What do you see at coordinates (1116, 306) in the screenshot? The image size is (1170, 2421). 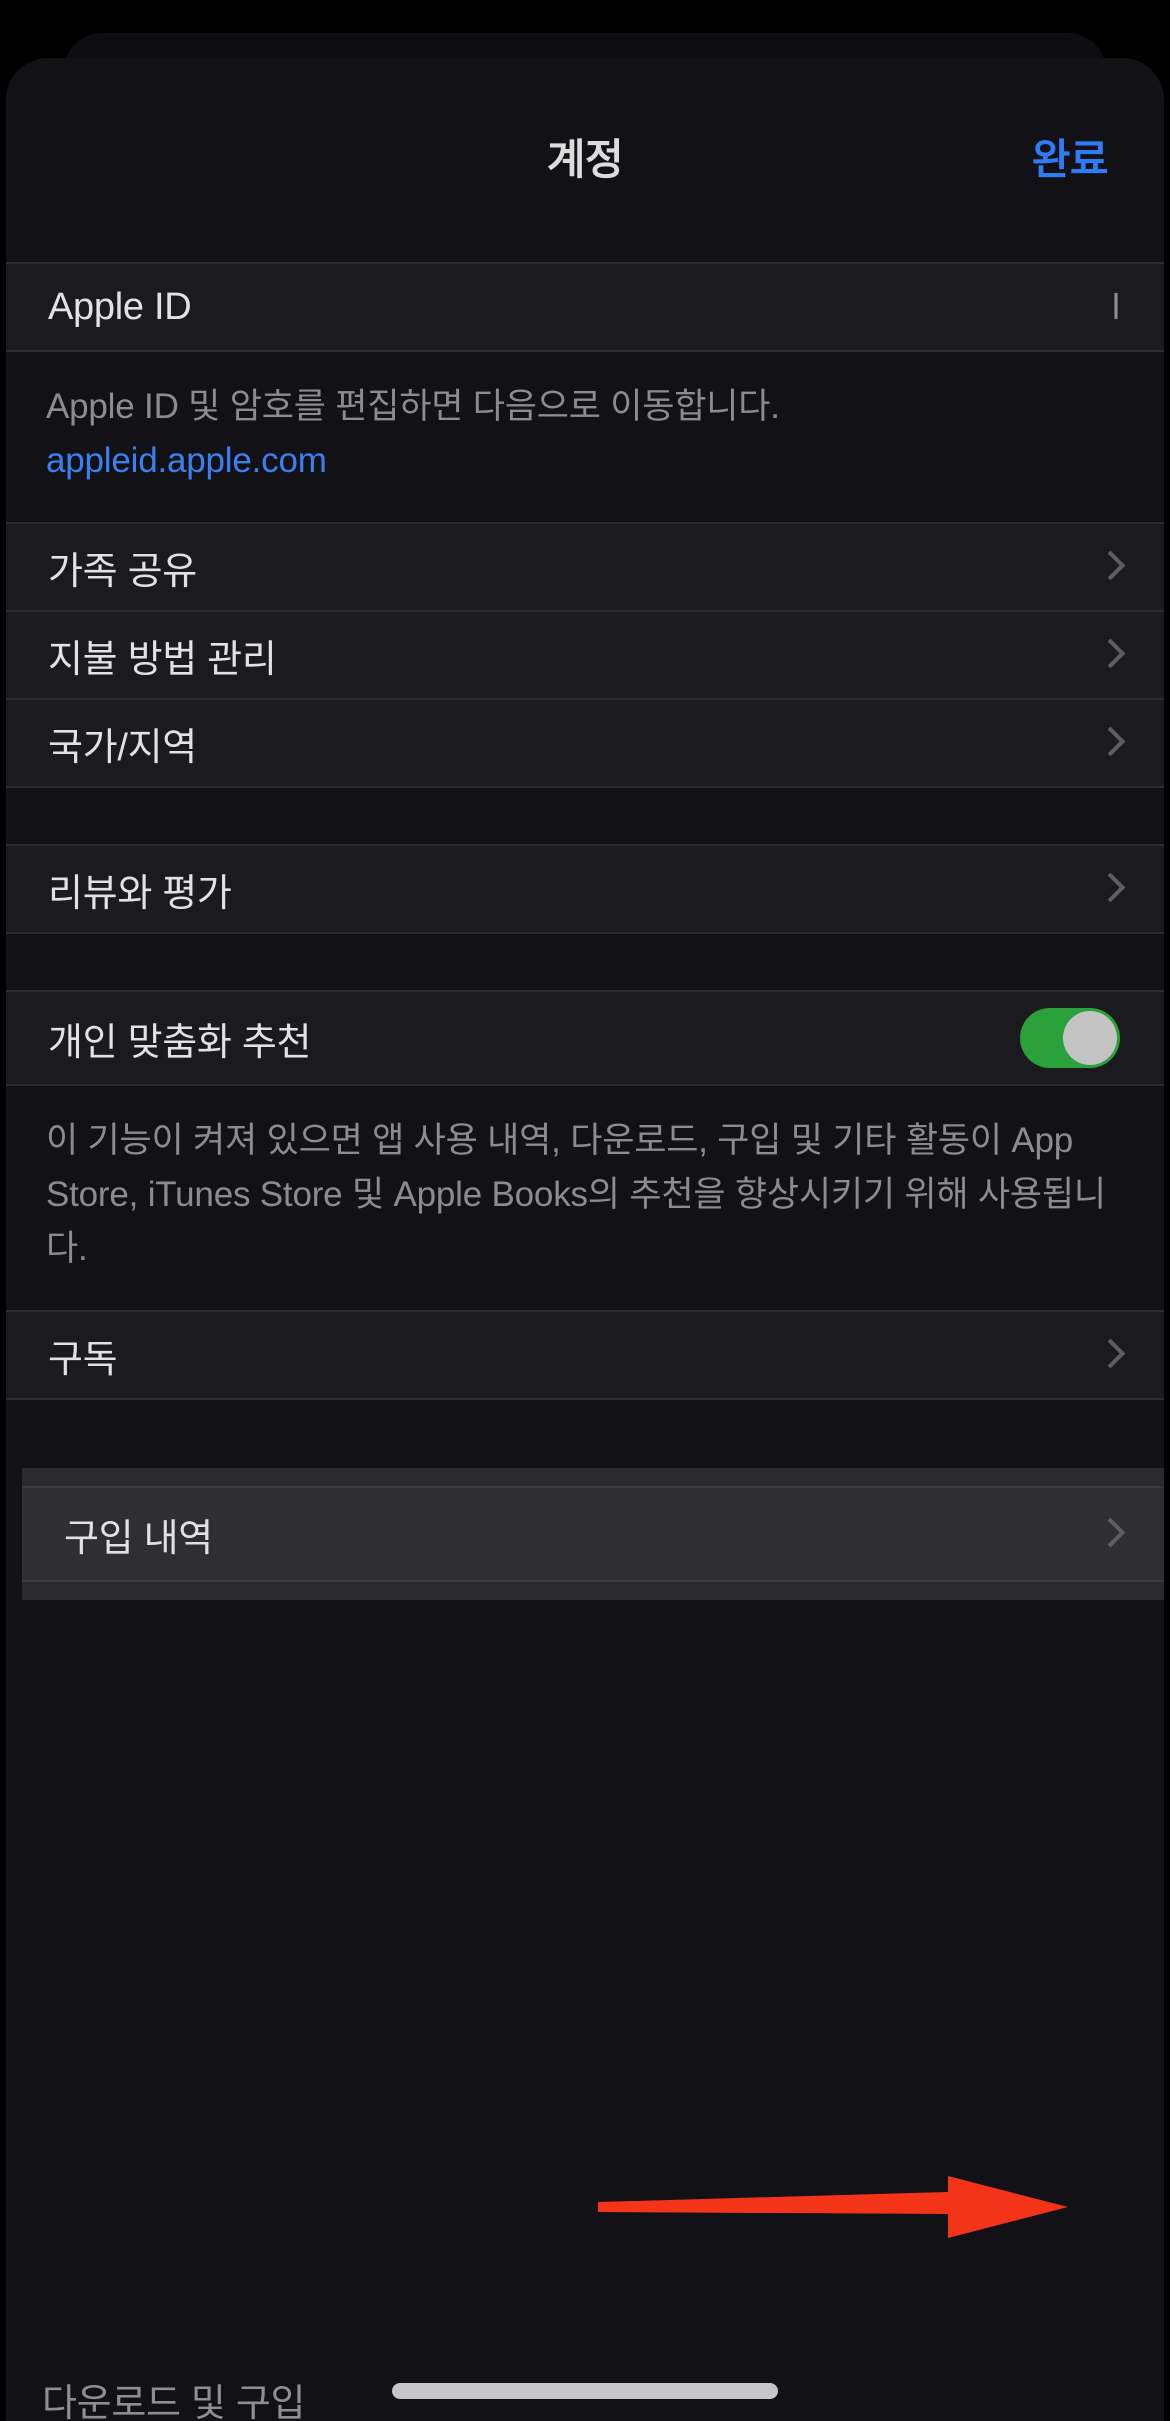 I see `apple-id-value: l` at bounding box center [1116, 306].